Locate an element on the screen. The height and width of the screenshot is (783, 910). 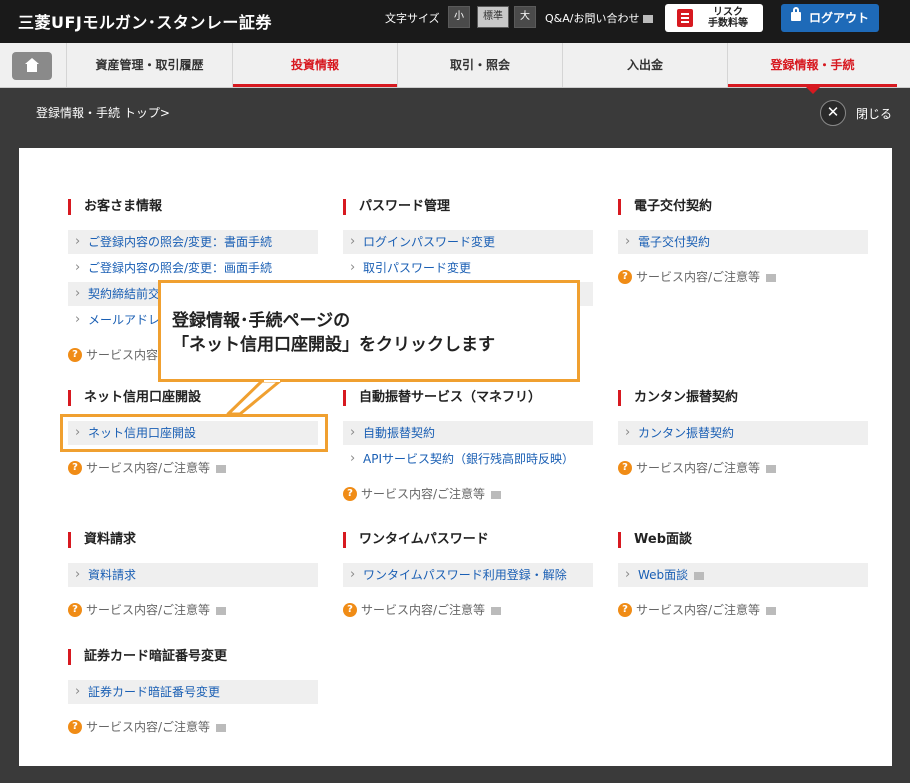
font-size-large-button: 大 is located at coordinates (525, 17).